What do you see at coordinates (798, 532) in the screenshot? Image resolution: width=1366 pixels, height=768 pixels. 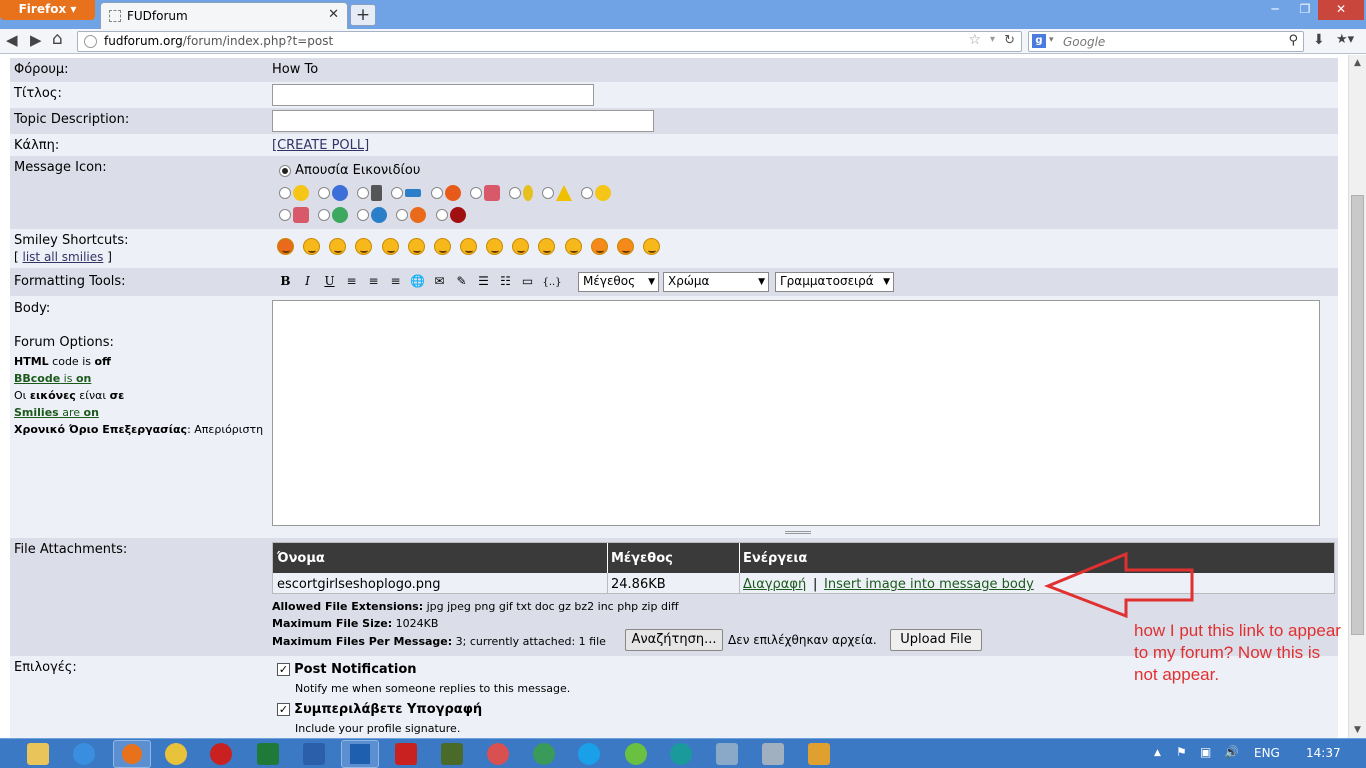 I see `resize-handle` at bounding box center [798, 532].